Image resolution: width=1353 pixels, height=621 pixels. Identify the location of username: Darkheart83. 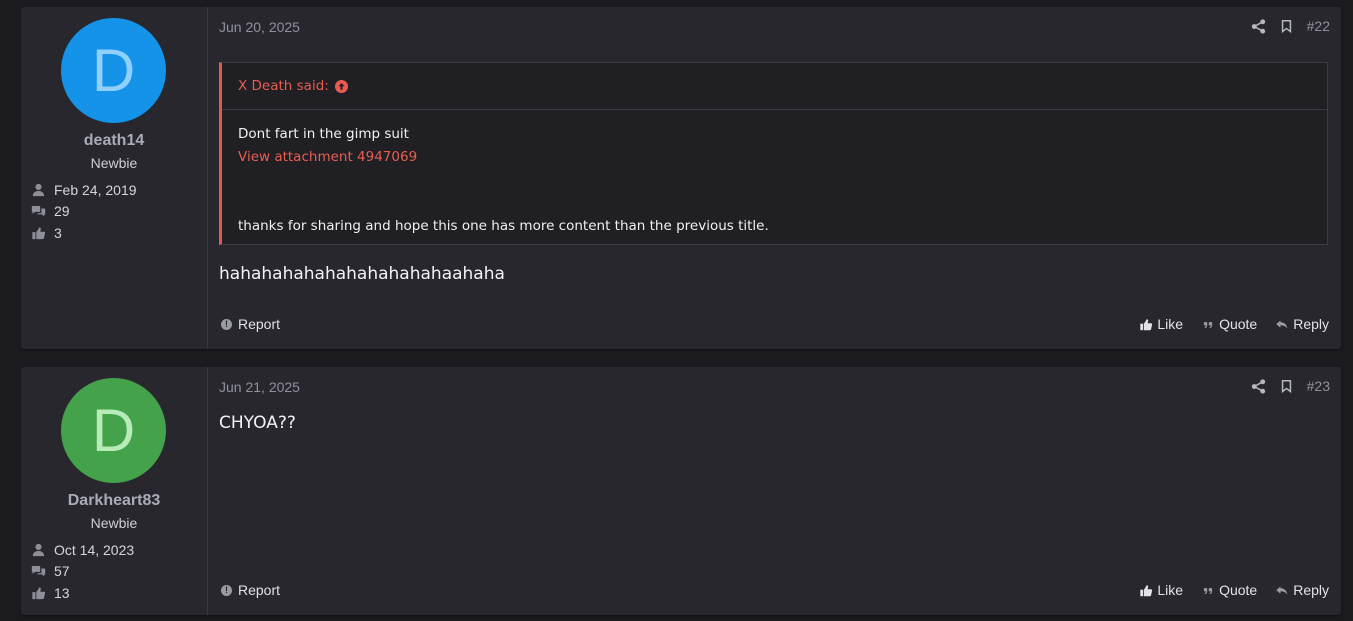
(114, 501).